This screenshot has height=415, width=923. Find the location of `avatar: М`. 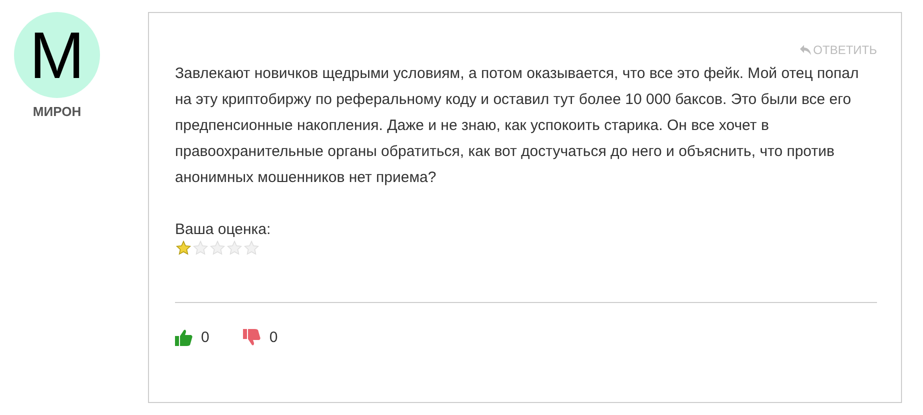

avatar: М is located at coordinates (57, 55).